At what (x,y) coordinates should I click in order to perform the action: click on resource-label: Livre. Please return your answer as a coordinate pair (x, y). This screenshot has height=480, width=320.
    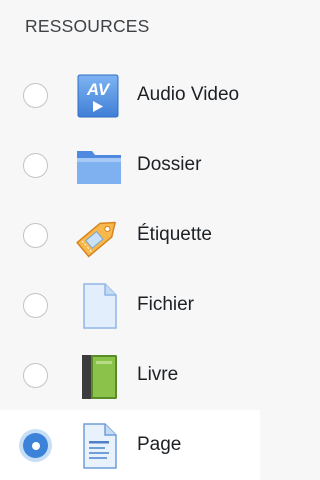
    Looking at the image, I should click on (158, 374).